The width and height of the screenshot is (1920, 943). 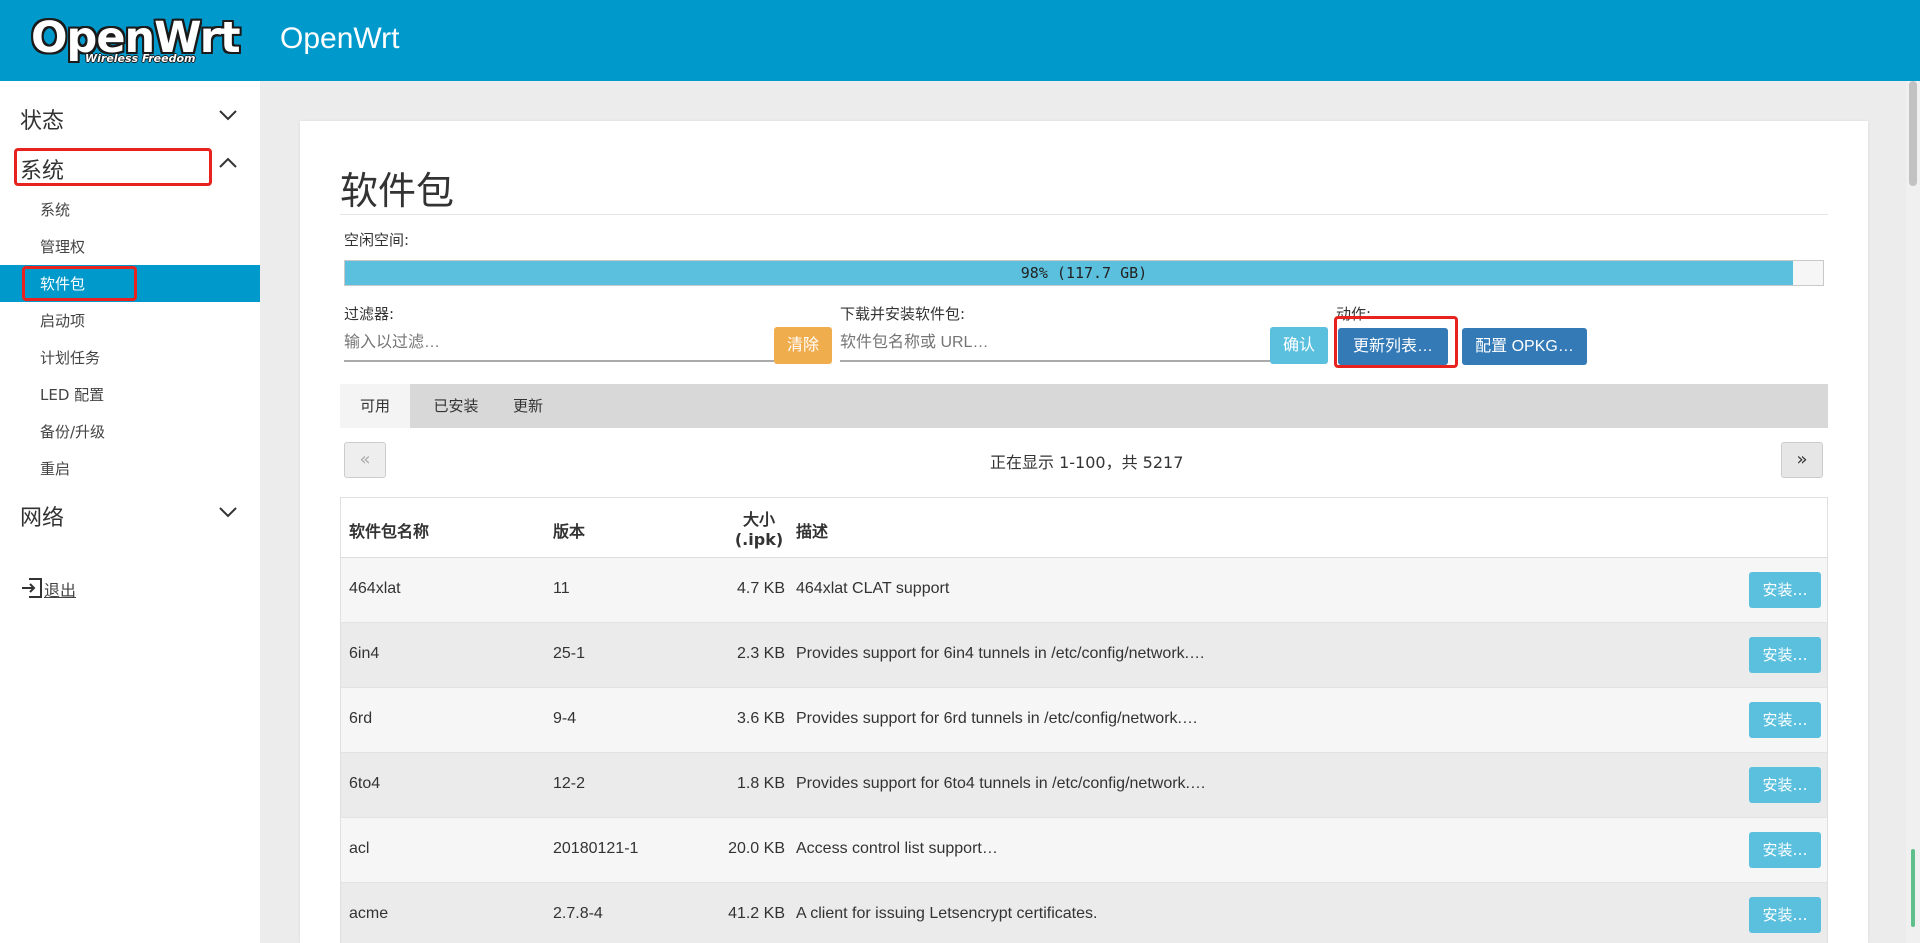 What do you see at coordinates (1084, 406) in the screenshot?
I see `package-tabs: 可用 已安装 更新` at bounding box center [1084, 406].